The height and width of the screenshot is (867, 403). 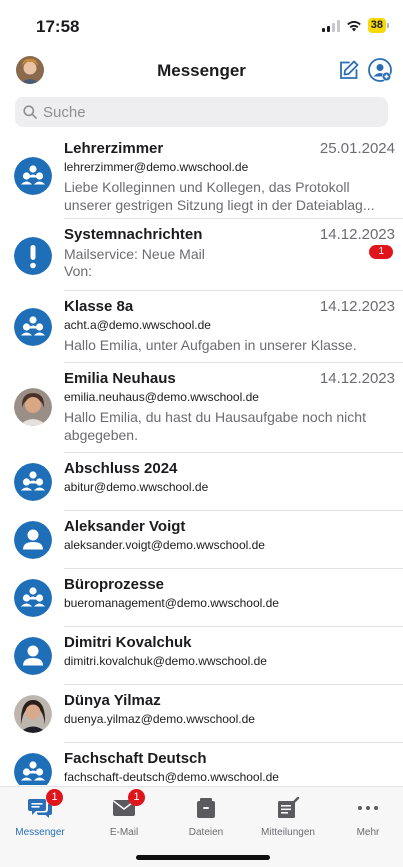 I want to click on conversation-date: 25.01.2024, so click(x=357, y=148).